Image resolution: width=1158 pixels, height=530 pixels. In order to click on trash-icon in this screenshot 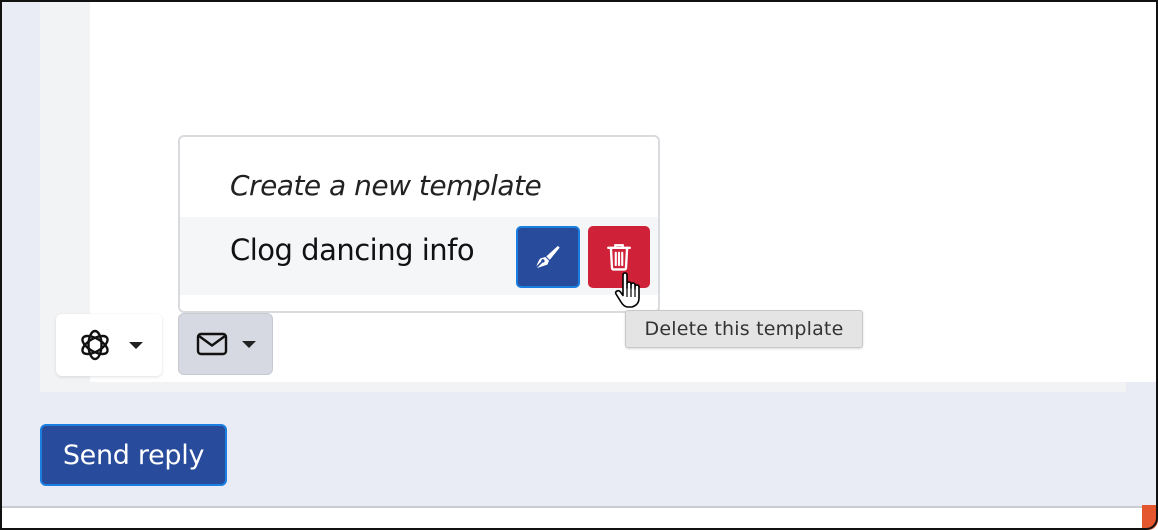, I will do `click(619, 257)`.